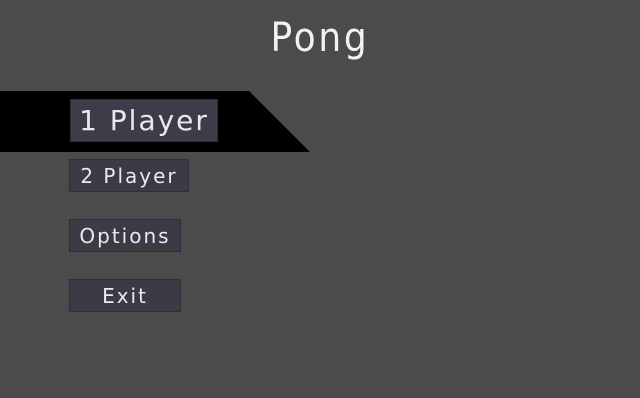  Describe the element at coordinates (144, 120) in the screenshot. I see `one-player-button: 1 Player` at that location.